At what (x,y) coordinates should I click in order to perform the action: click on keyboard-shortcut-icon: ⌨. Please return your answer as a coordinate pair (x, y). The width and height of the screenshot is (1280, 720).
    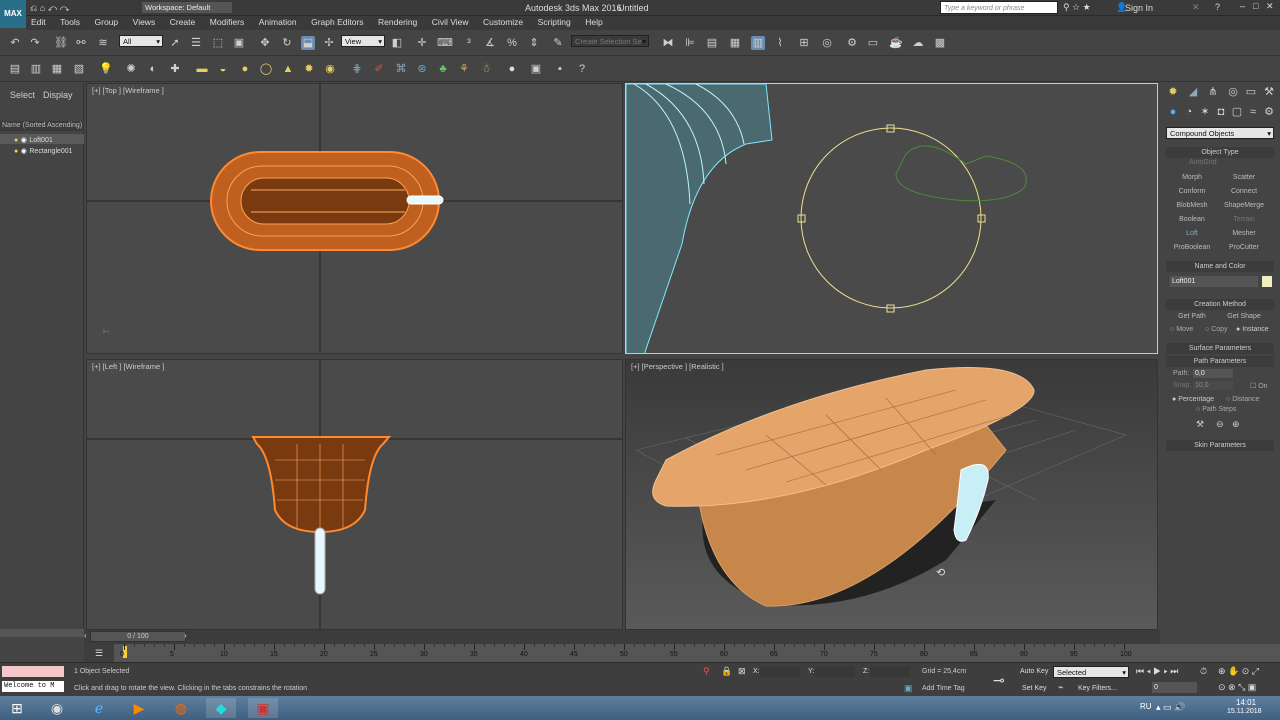
    Looking at the image, I should click on (445, 43).